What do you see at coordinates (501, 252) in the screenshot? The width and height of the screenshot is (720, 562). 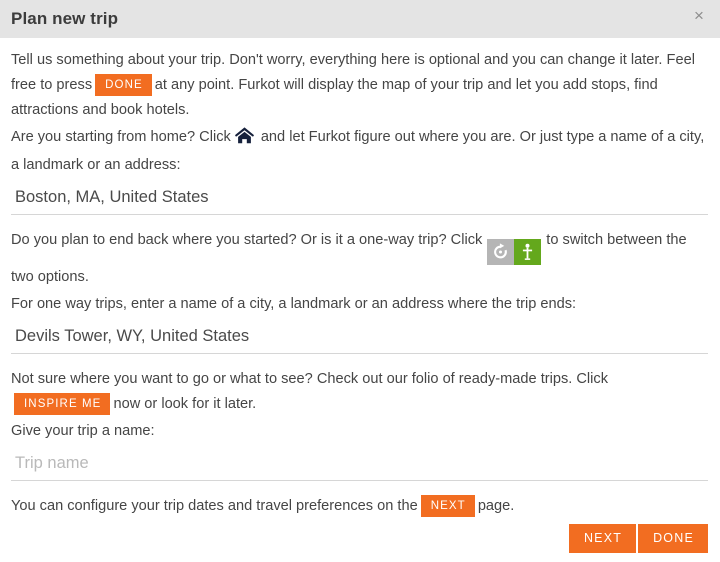 I see `round-trip-toggle-button` at bounding box center [501, 252].